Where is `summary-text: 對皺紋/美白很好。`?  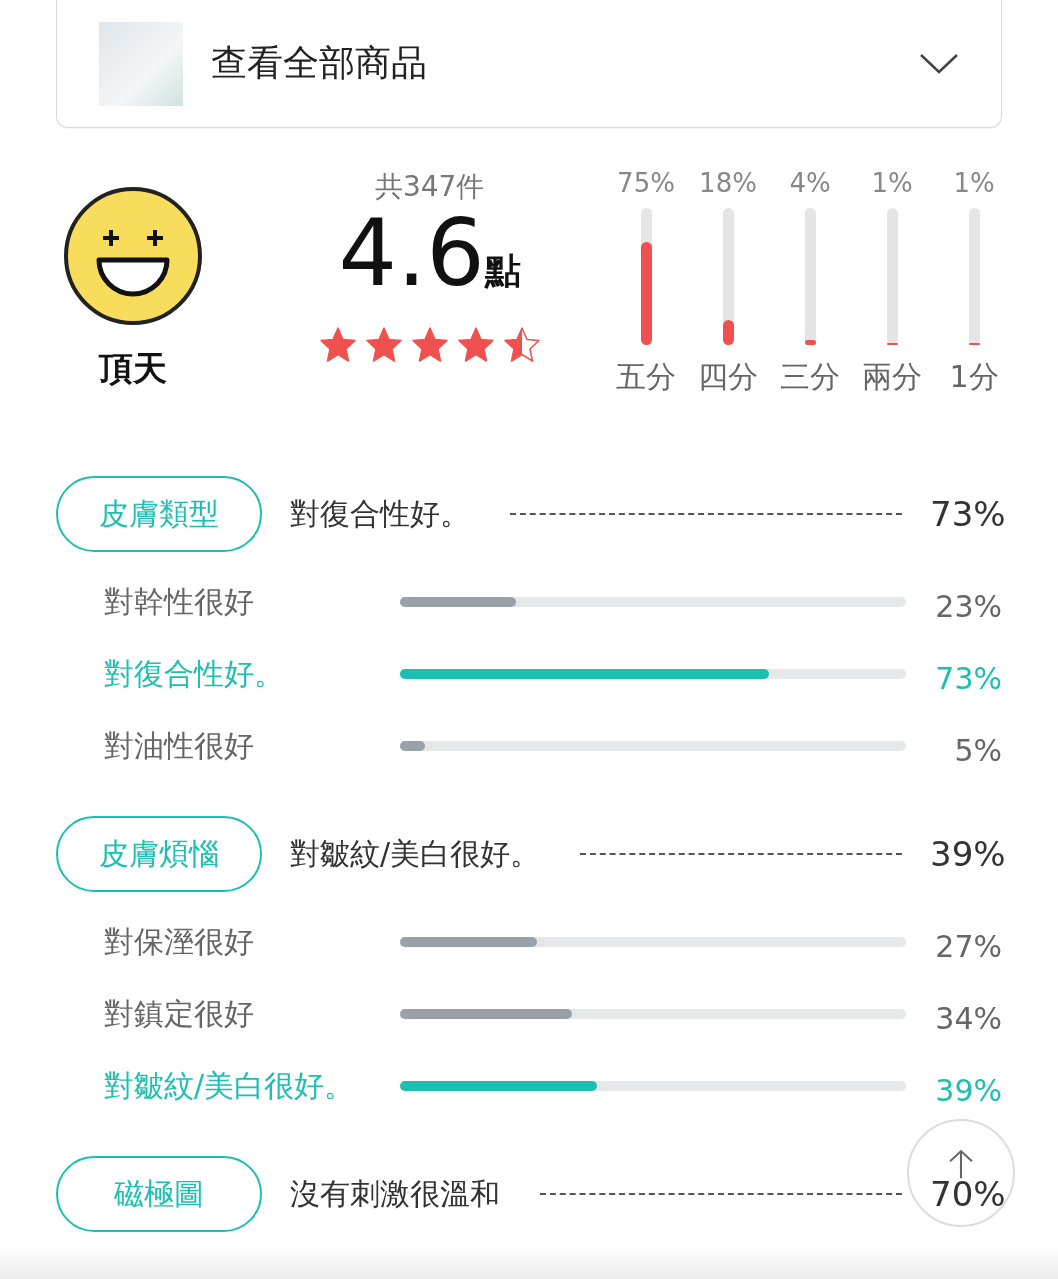 summary-text: 對皺紋/美白很好。 is located at coordinates (415, 853).